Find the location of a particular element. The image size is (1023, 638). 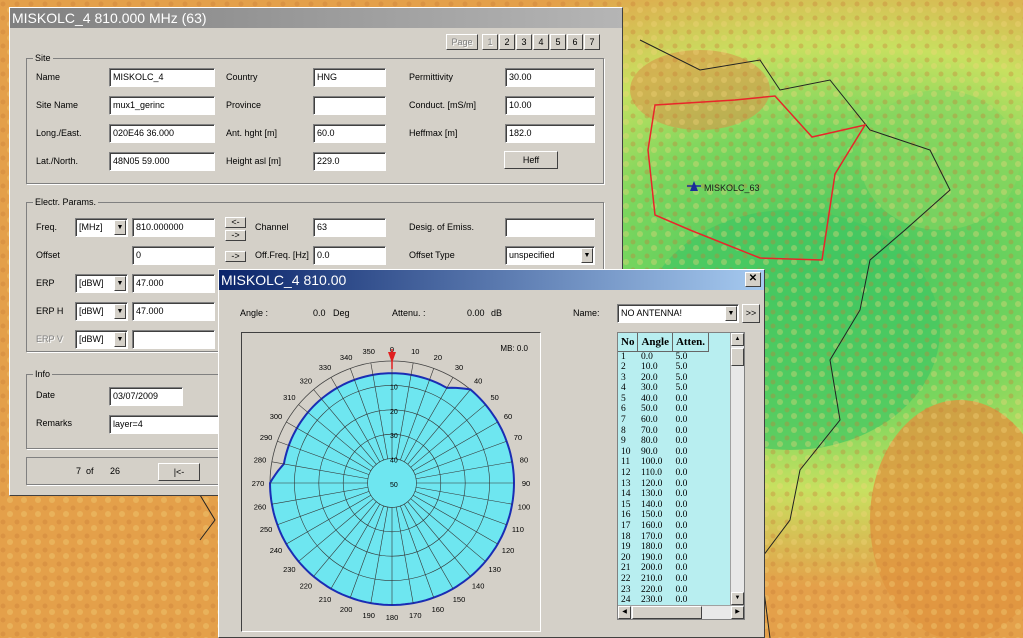

ant-hght-field: 60.0 is located at coordinates (349, 133).